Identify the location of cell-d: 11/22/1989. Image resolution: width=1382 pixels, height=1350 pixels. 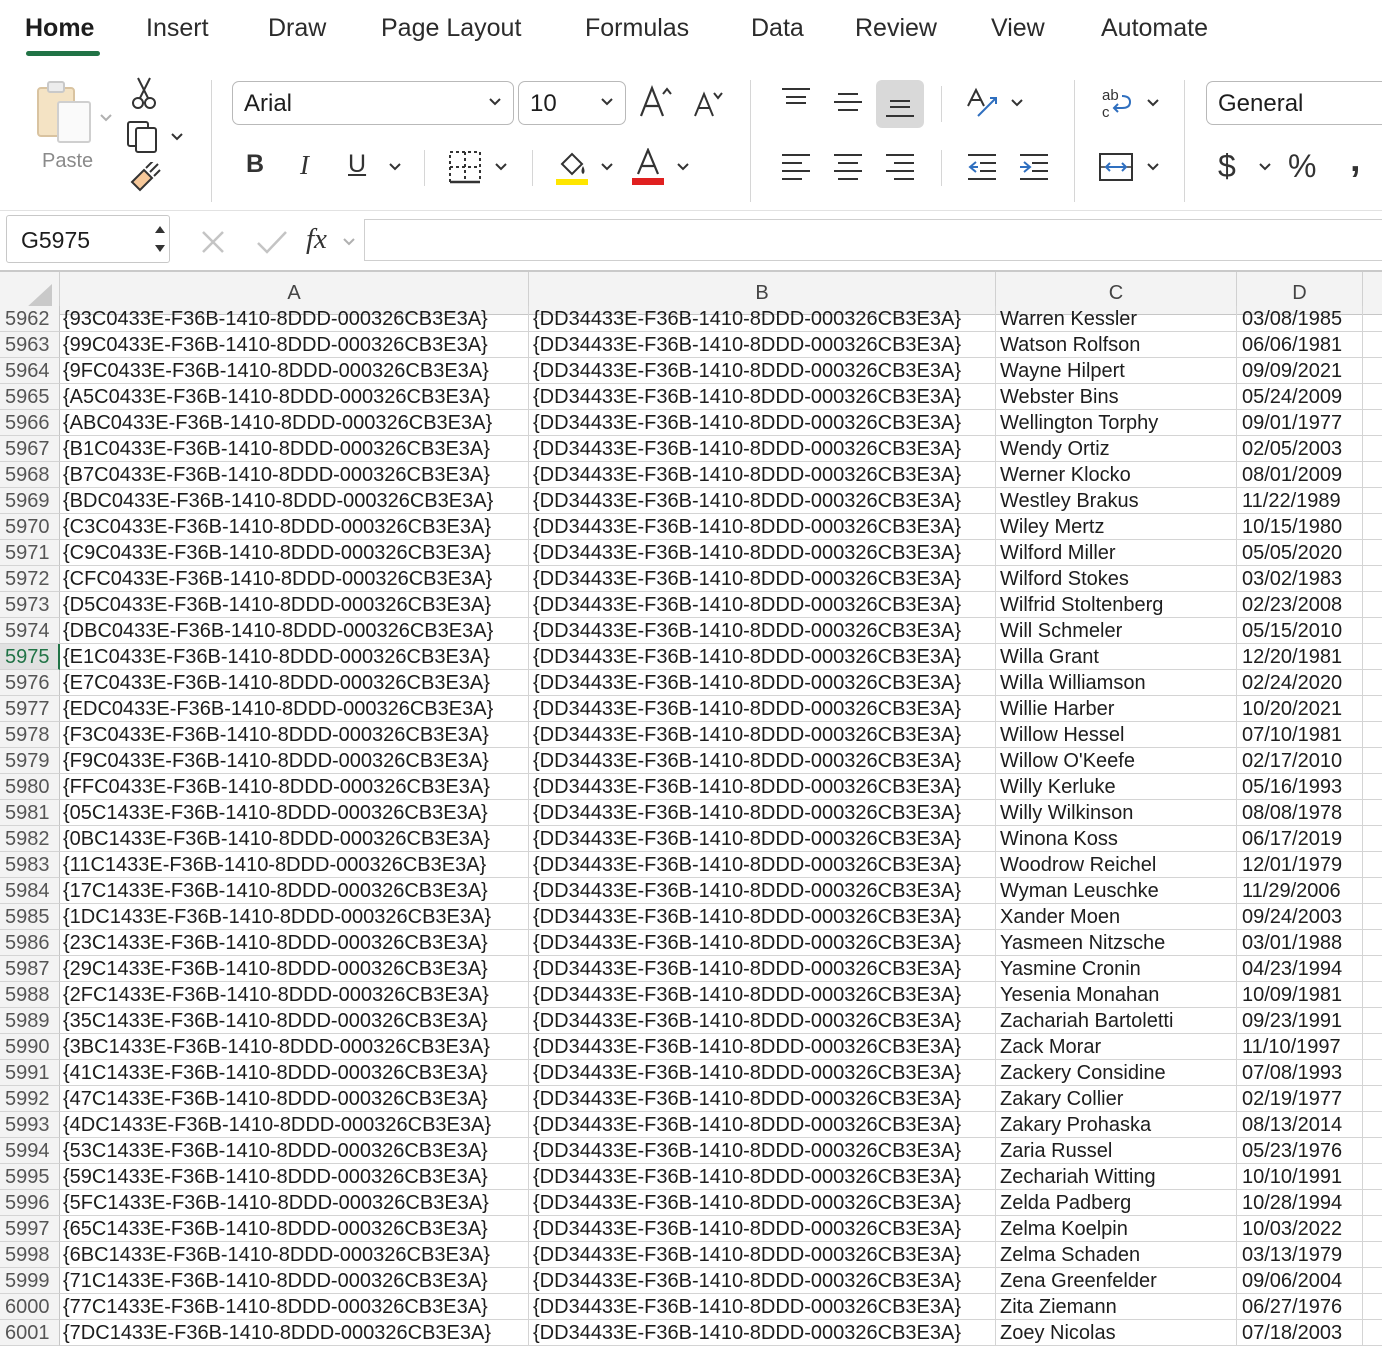
(1300, 501).